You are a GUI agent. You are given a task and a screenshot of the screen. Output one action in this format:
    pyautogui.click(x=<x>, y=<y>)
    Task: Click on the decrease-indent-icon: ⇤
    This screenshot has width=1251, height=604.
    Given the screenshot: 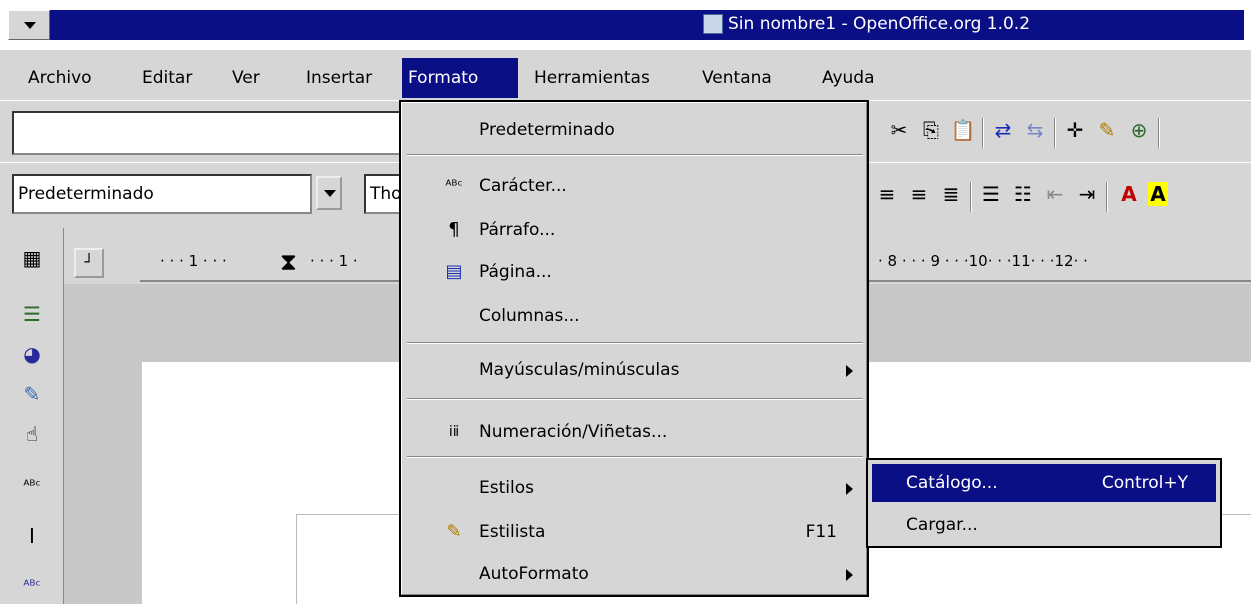 What is the action you would take?
    pyautogui.click(x=1055, y=194)
    